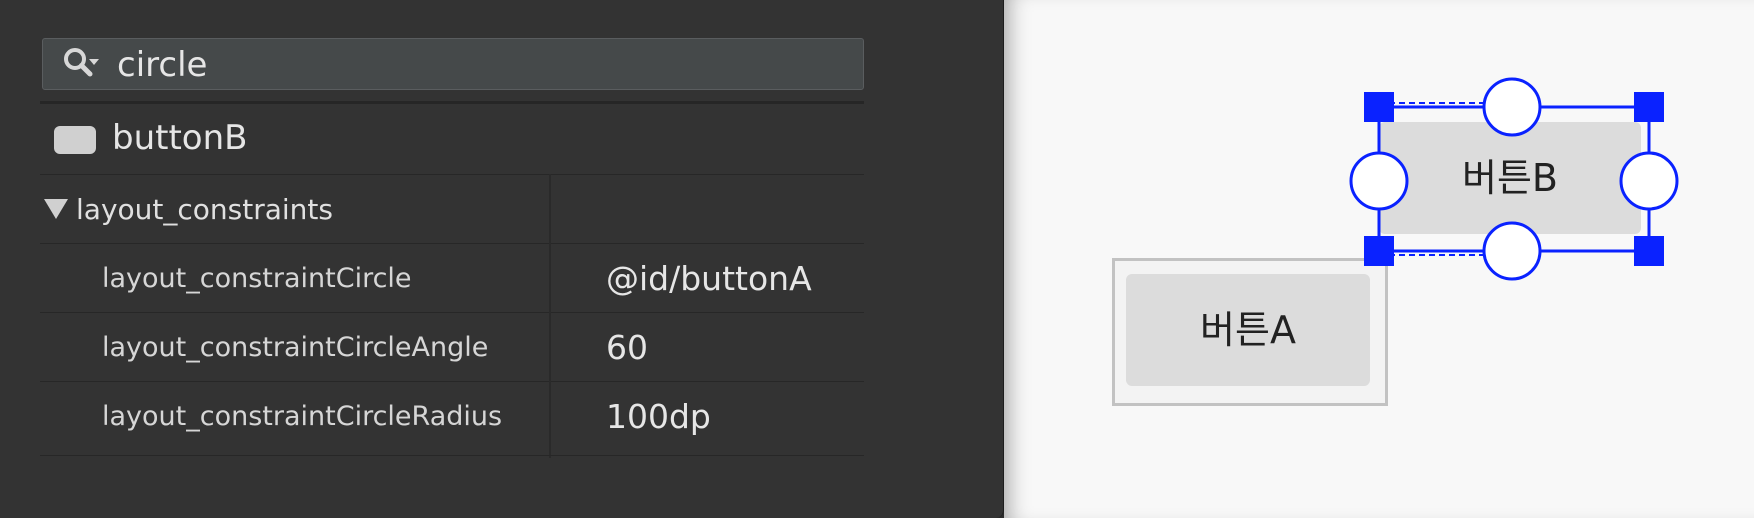 This screenshot has width=1754, height=518. I want to click on attribute-value: 60, so click(627, 347).